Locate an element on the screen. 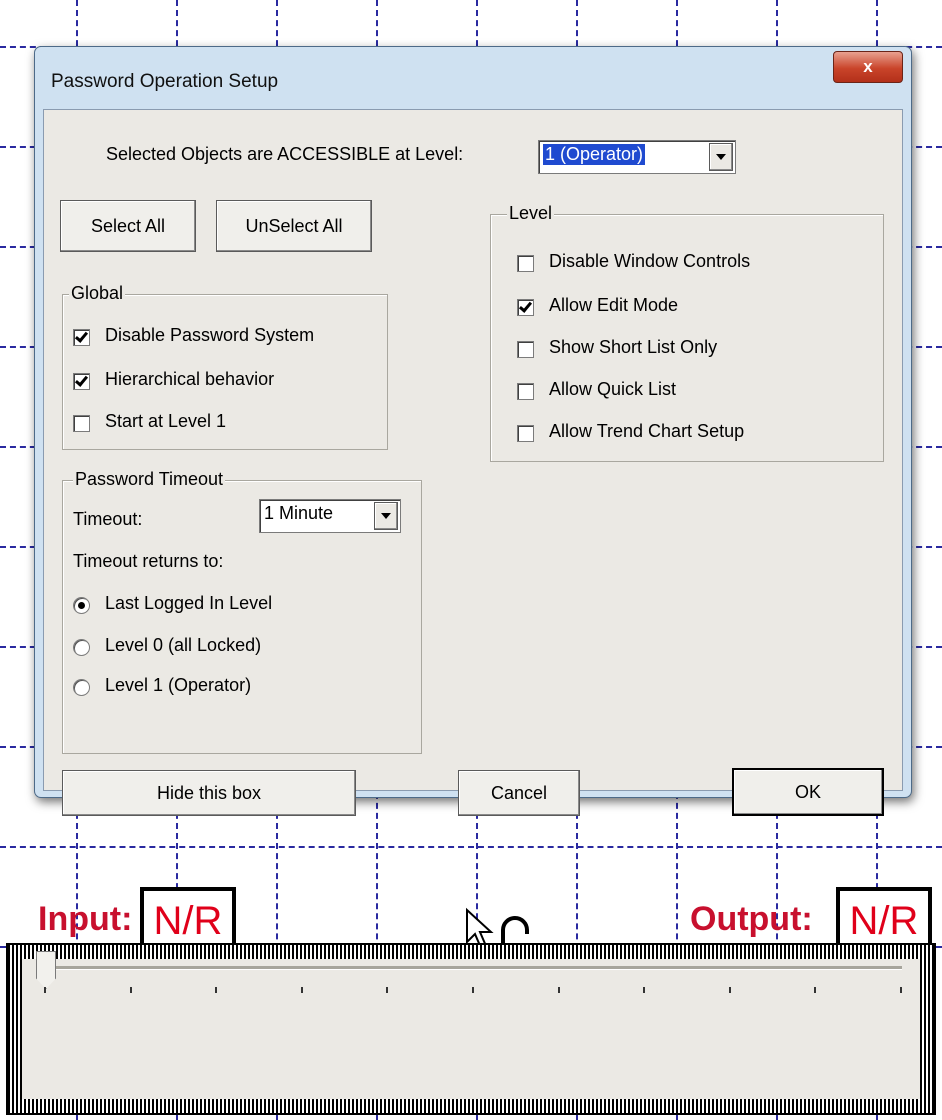 The image size is (942, 1120). timeout-label: Timeout: is located at coordinates (108, 519).